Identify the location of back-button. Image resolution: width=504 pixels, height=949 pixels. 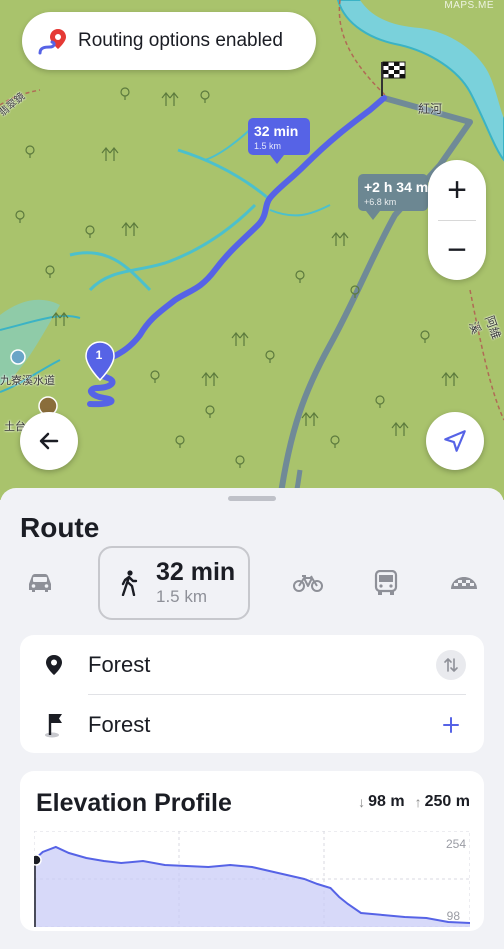
(49, 441).